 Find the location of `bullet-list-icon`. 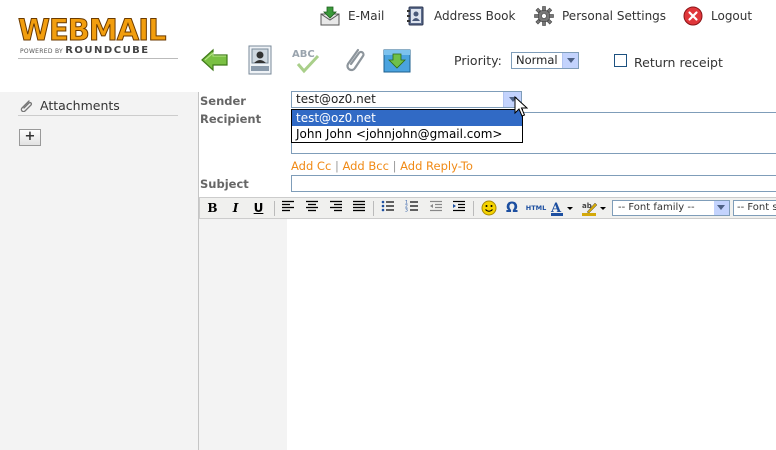

bullet-list-icon is located at coordinates (387, 206).